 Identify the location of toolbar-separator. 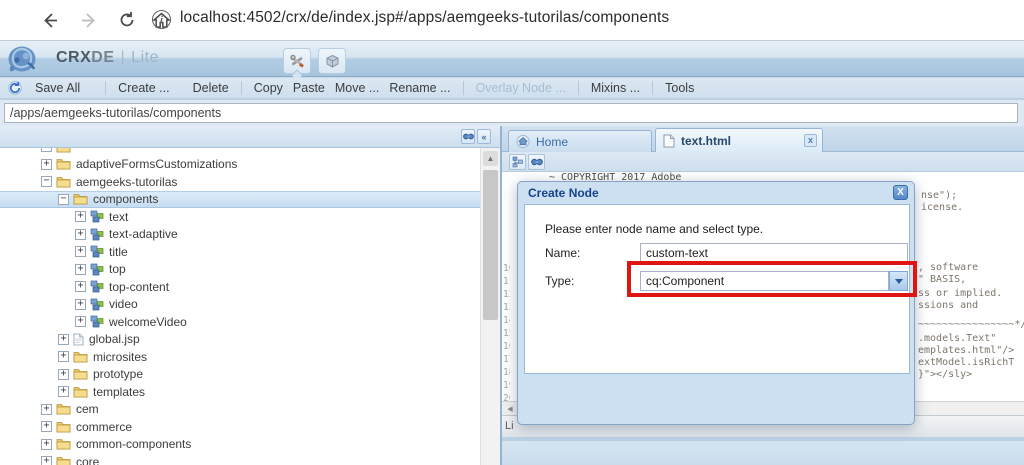
(463, 88).